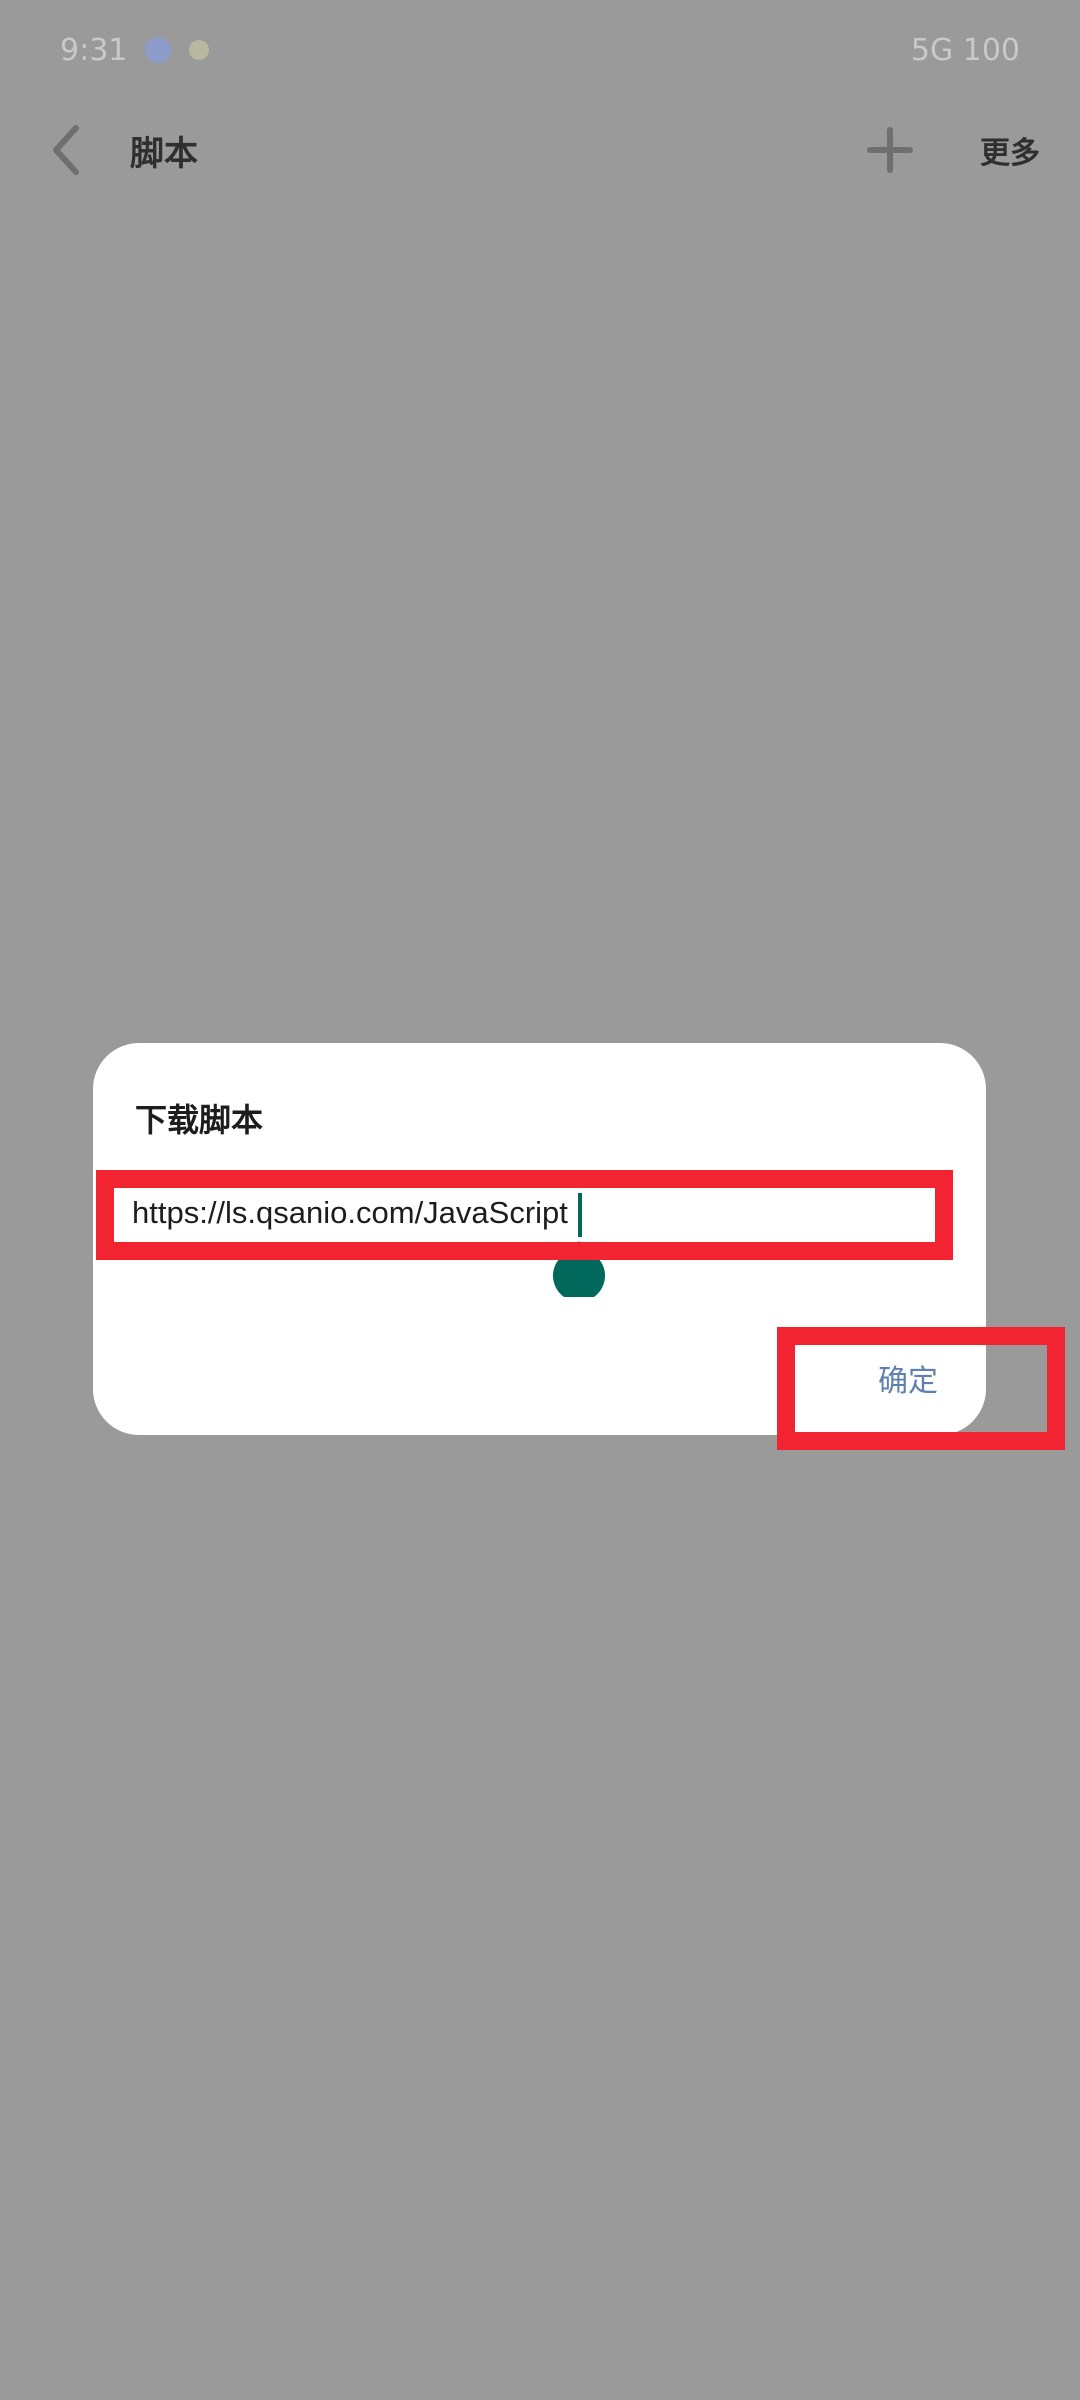 Image resolution: width=1080 pixels, height=2400 pixels. Describe the element at coordinates (158, 50) in the screenshot. I see `notification-icon` at that location.